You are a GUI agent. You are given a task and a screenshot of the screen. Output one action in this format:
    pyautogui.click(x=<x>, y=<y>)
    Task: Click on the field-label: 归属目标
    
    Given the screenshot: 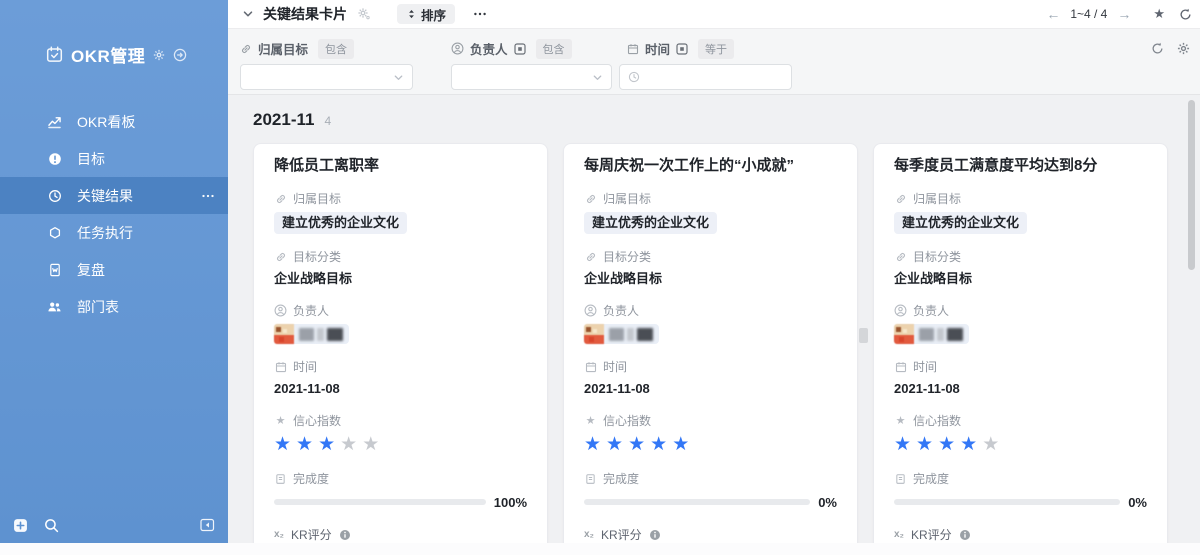 What is the action you would take?
    pyautogui.click(x=937, y=199)
    